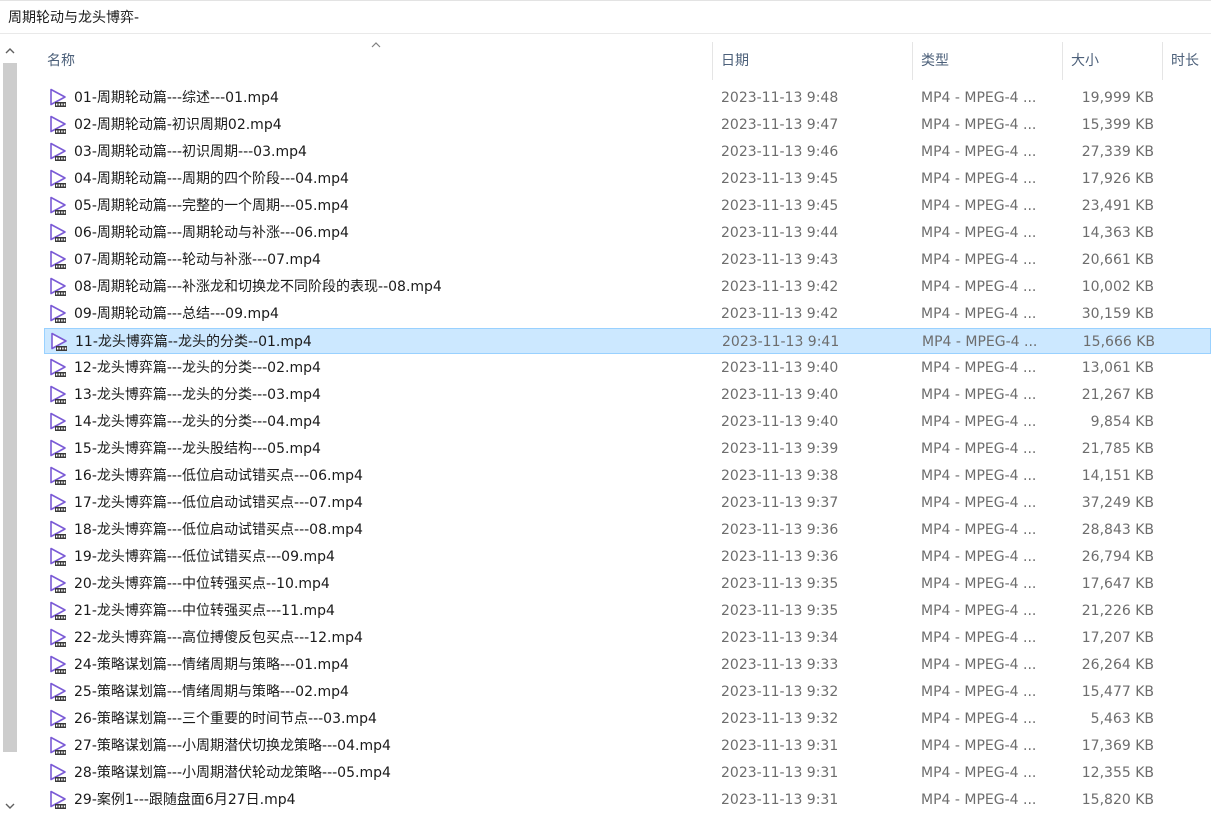 Image resolution: width=1211 pixels, height=816 pixels. What do you see at coordinates (197, 422) in the screenshot?
I see `file-name: 14-龙头博弈篇---龙头的分类---04.mp4` at bounding box center [197, 422].